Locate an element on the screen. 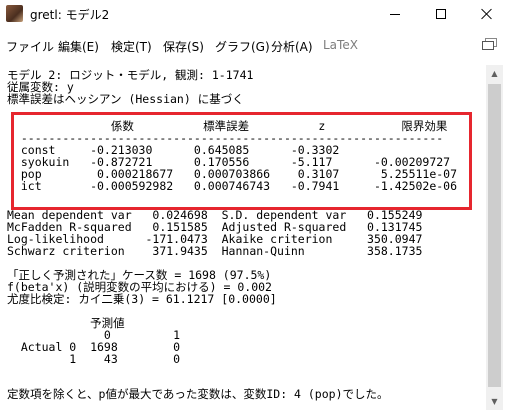 Image resolution: width=510 pixels, height=414 pixels. menu-graphs: グラフ(G) is located at coordinates (242, 46).